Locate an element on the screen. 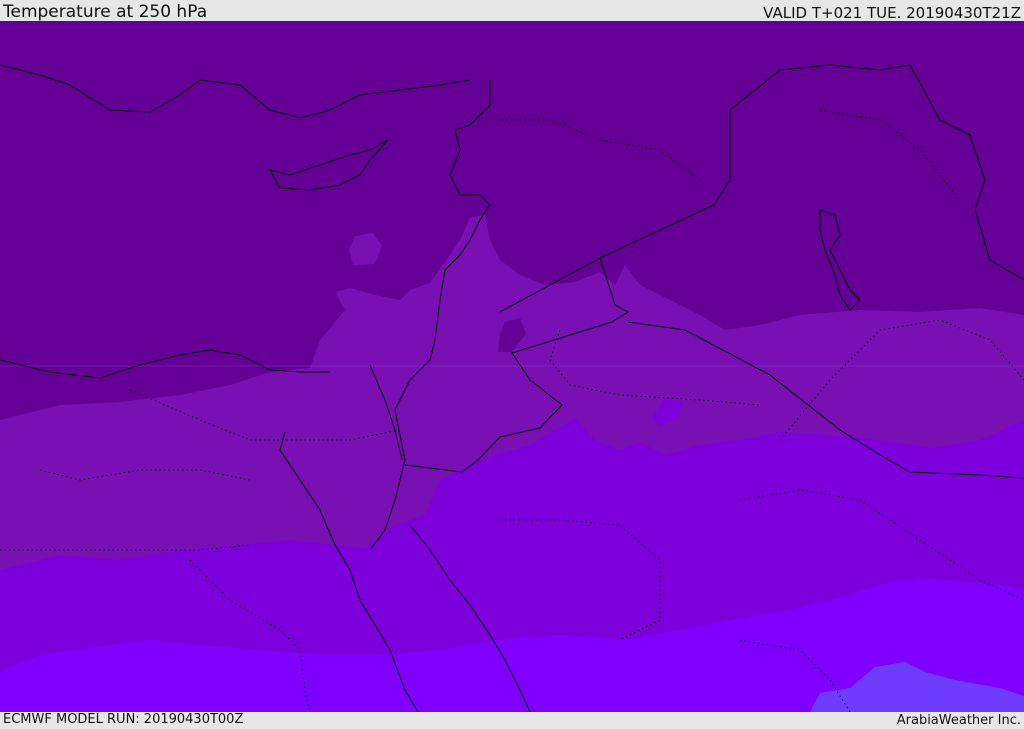 The image size is (1024, 729). valid-time: VALID T+021 TUE. 20190430T21Z is located at coordinates (892, 13).